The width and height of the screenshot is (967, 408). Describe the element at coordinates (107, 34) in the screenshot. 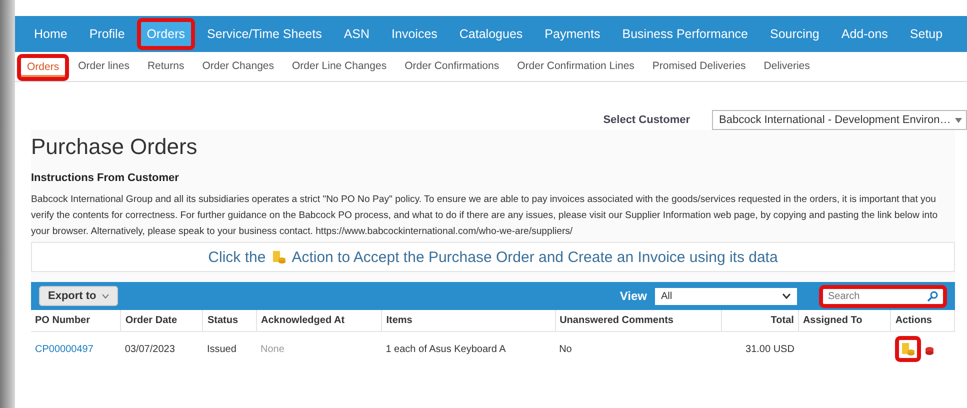

I see `nav-tab: Profile` at that location.